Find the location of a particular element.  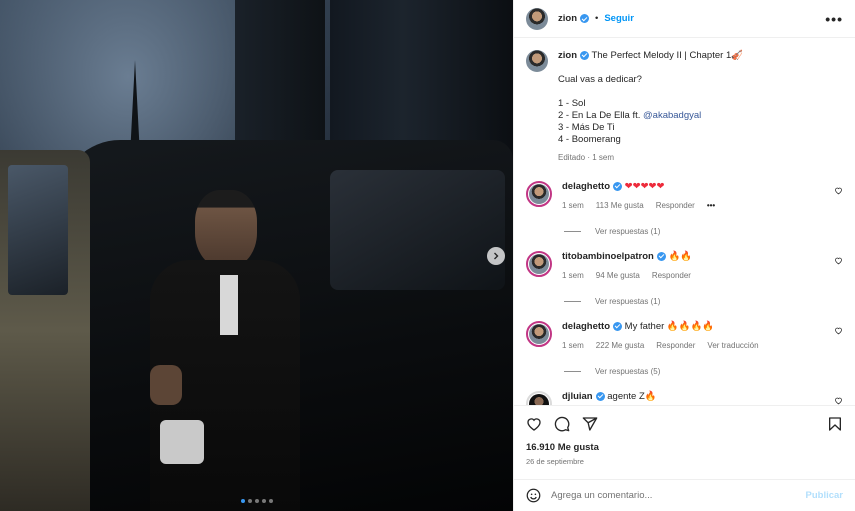

caption-avatar is located at coordinates (537, 61).